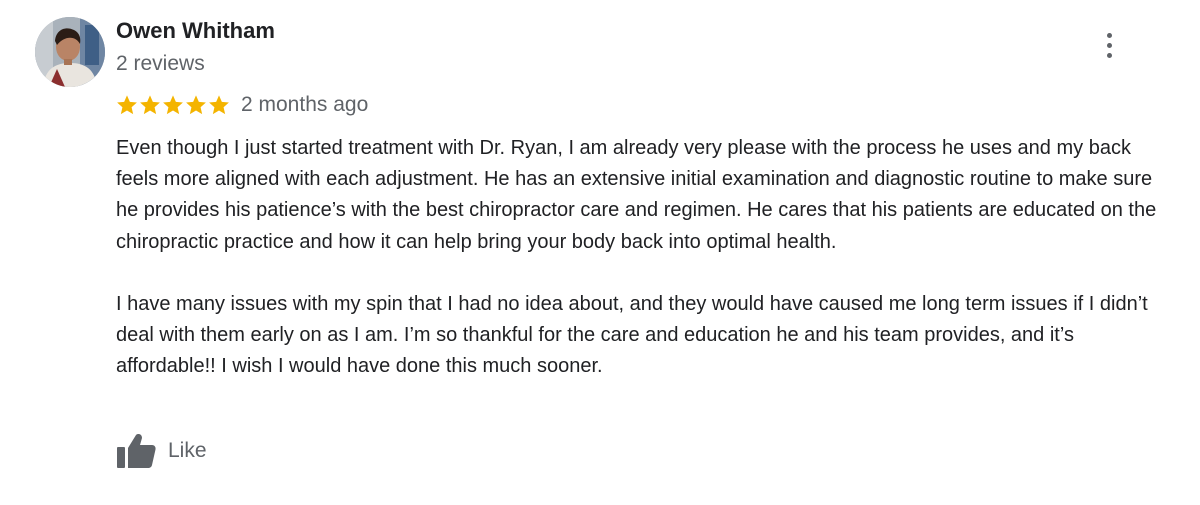 The width and height of the screenshot is (1200, 505). I want to click on like-button: Like, so click(161, 451).